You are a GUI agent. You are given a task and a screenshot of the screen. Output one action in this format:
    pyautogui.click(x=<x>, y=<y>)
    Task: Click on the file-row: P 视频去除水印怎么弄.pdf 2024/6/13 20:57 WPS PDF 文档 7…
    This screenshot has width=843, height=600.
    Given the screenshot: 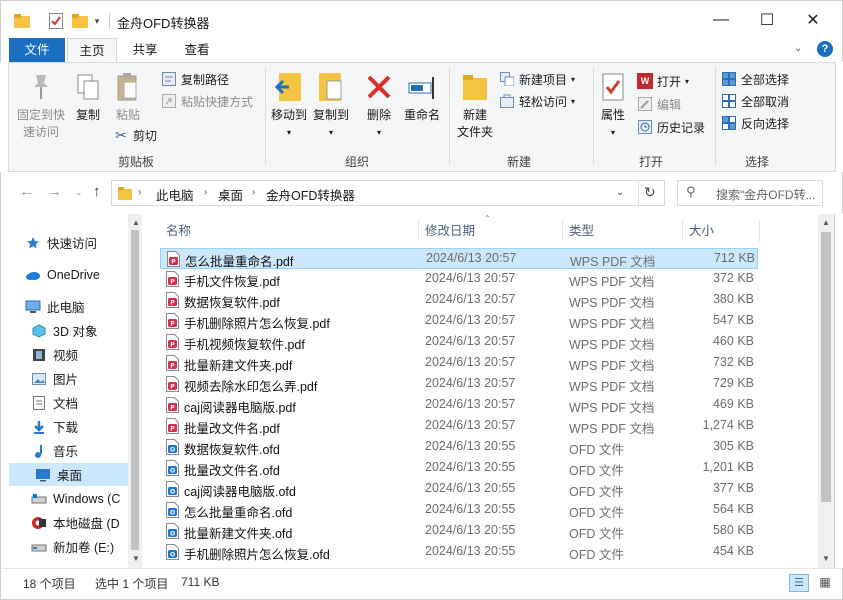 What is the action you would take?
    pyautogui.click(x=459, y=384)
    